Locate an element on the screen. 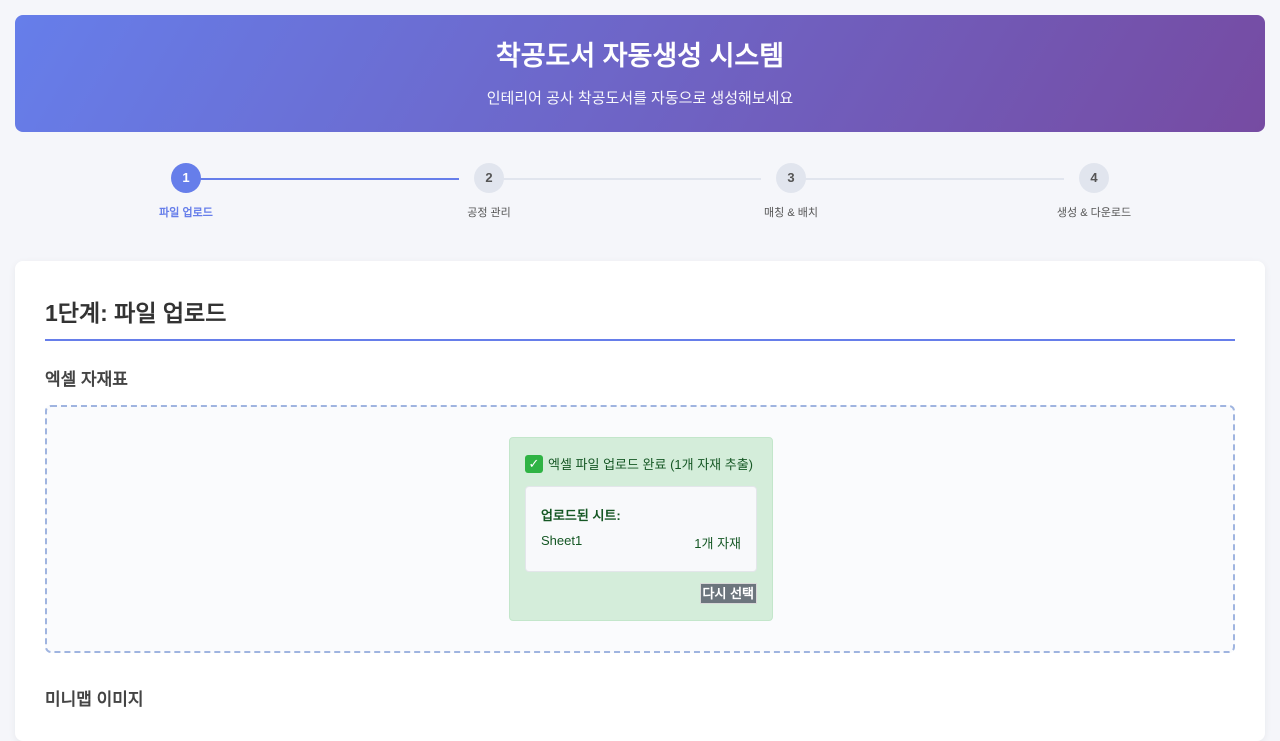  step-number: 2 is located at coordinates (489, 178).